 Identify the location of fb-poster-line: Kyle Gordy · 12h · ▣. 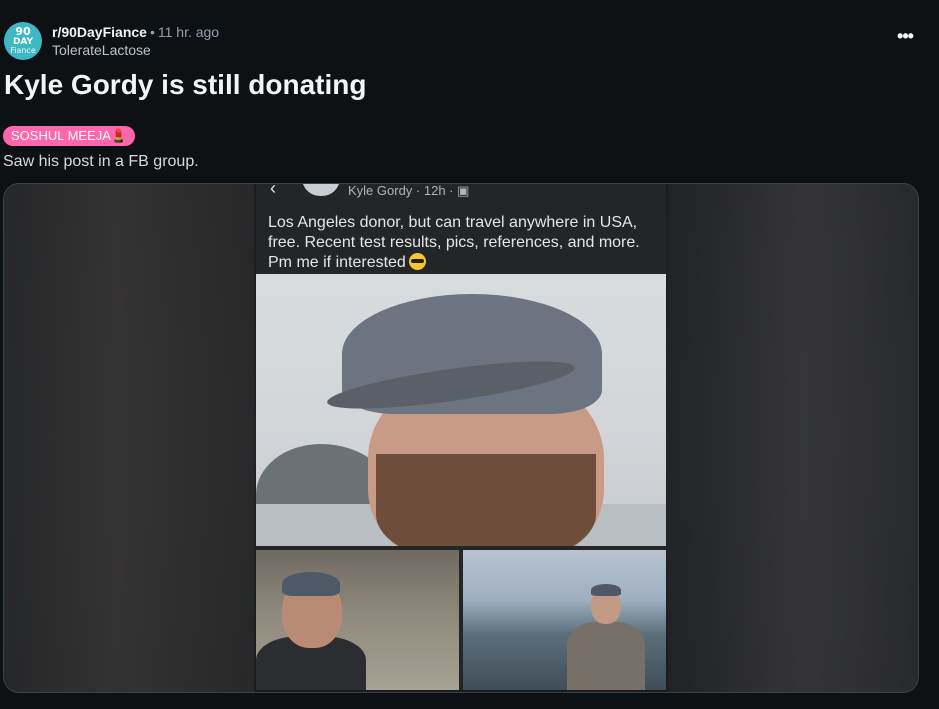
(409, 190).